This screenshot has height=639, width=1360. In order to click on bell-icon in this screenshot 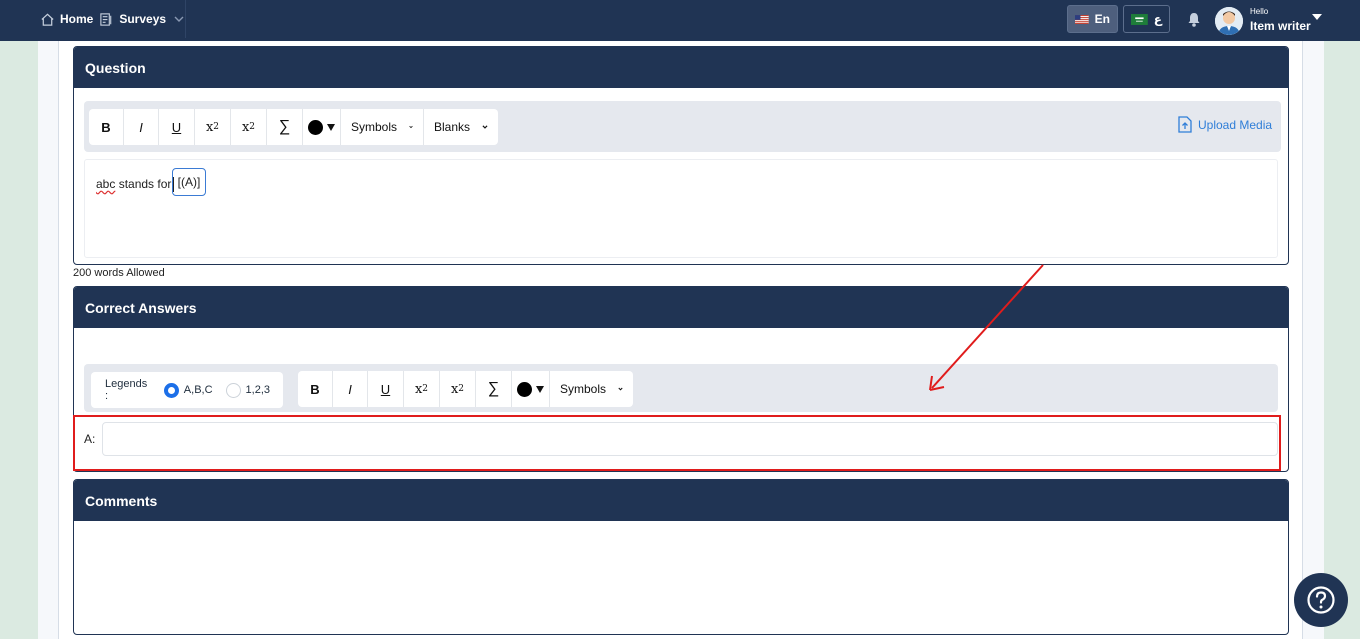, I will do `click(1194, 19)`.